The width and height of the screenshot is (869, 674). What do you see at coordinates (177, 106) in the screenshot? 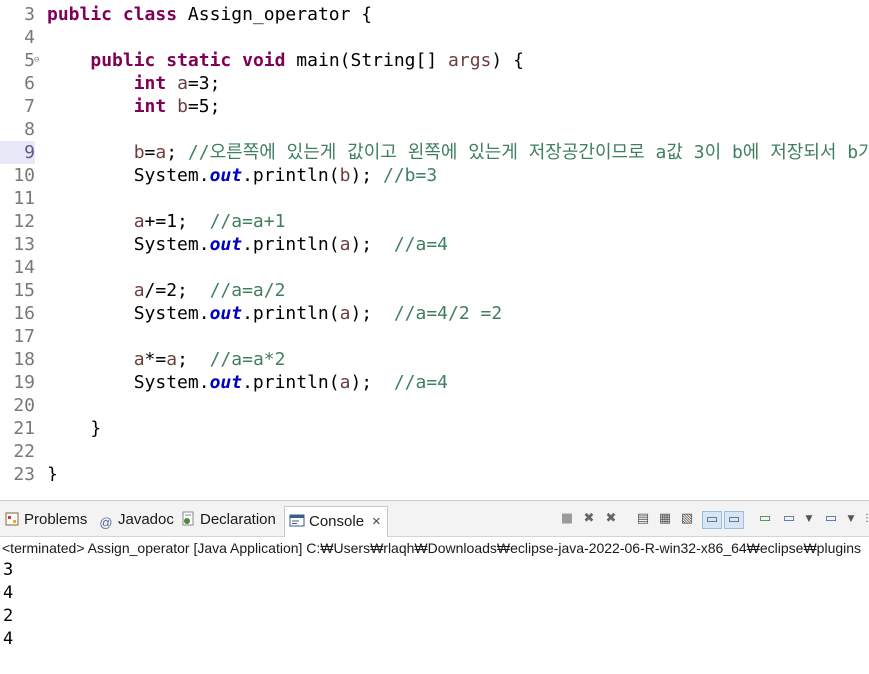
I see `code-text: int b=5;` at bounding box center [177, 106].